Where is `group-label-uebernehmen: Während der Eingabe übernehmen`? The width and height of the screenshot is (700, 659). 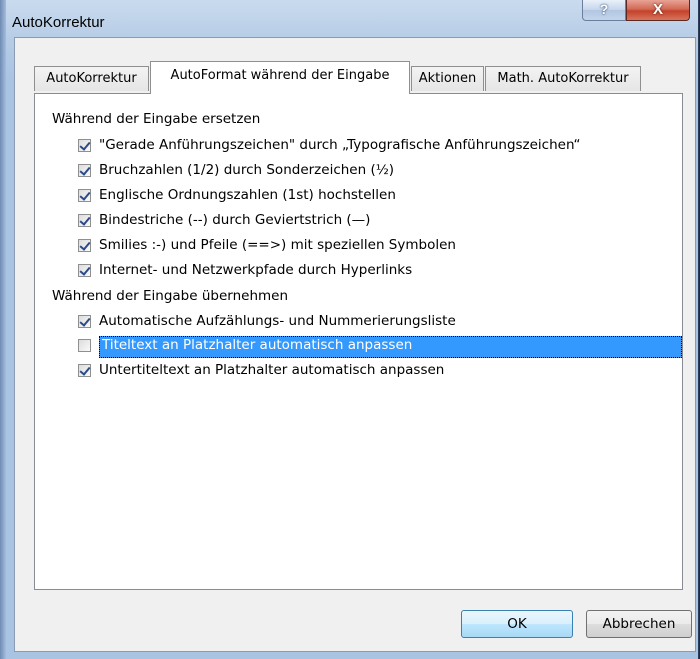 group-label-uebernehmen: Während der Eingabe übernehmen is located at coordinates (170, 296).